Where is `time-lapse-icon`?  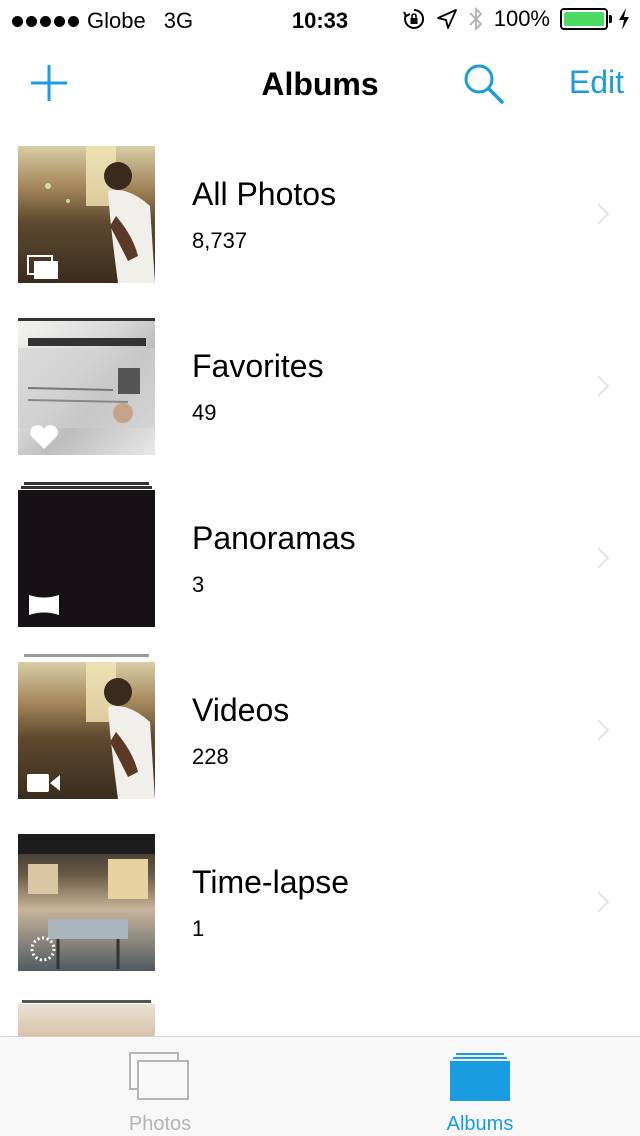 time-lapse-icon is located at coordinates (43, 949).